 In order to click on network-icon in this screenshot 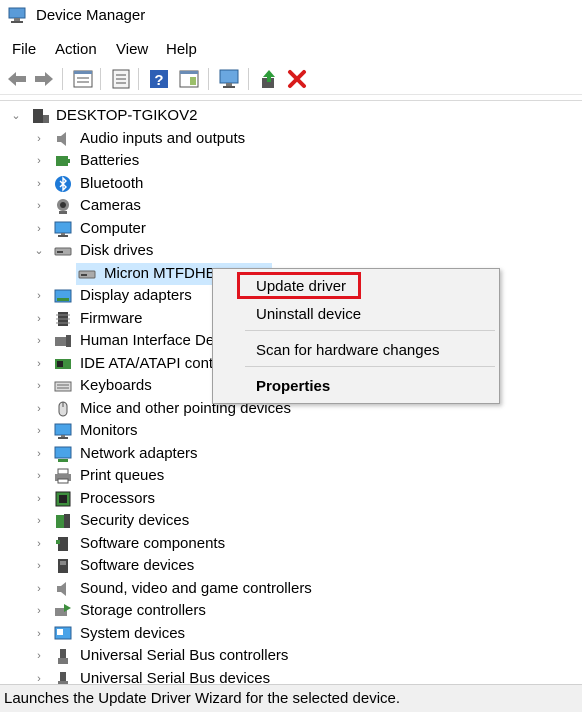, I will do `click(63, 454)`.